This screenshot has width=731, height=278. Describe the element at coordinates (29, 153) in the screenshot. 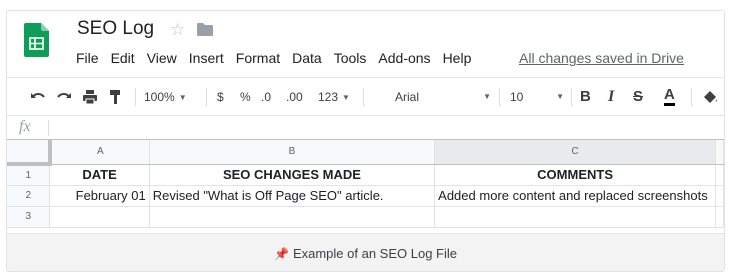

I see `select-all-corner` at that location.